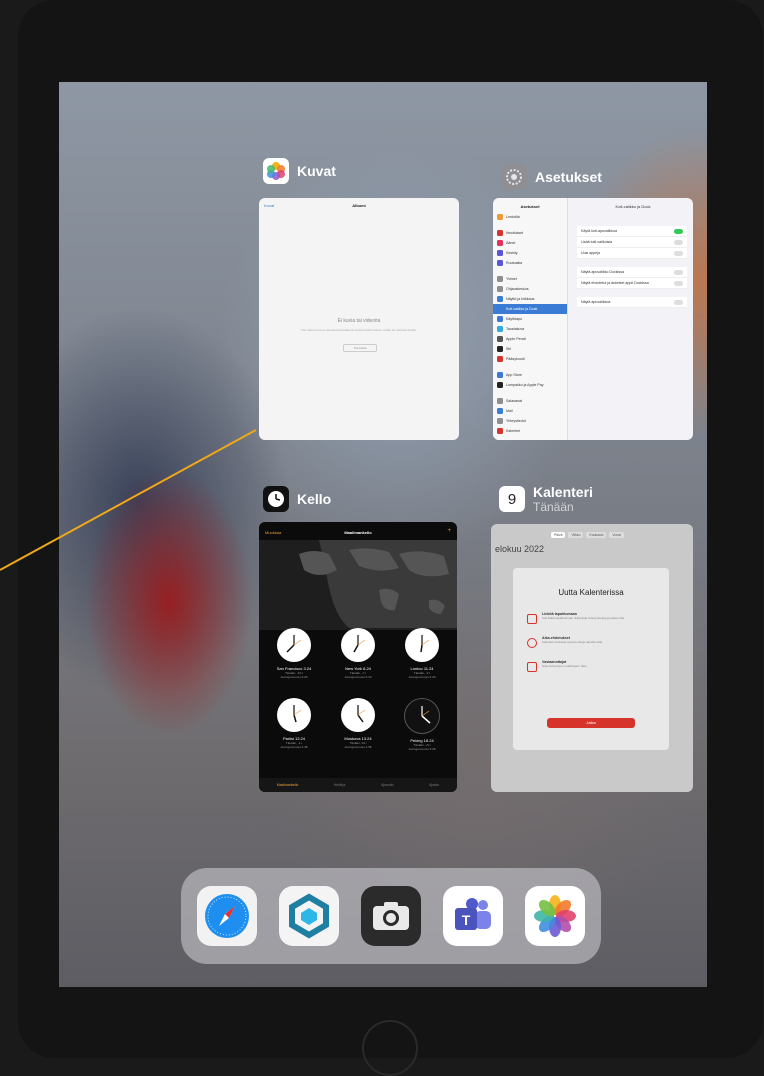 The height and width of the screenshot is (1076, 764). Describe the element at coordinates (390, 1048) in the screenshot. I see `home-button` at that location.